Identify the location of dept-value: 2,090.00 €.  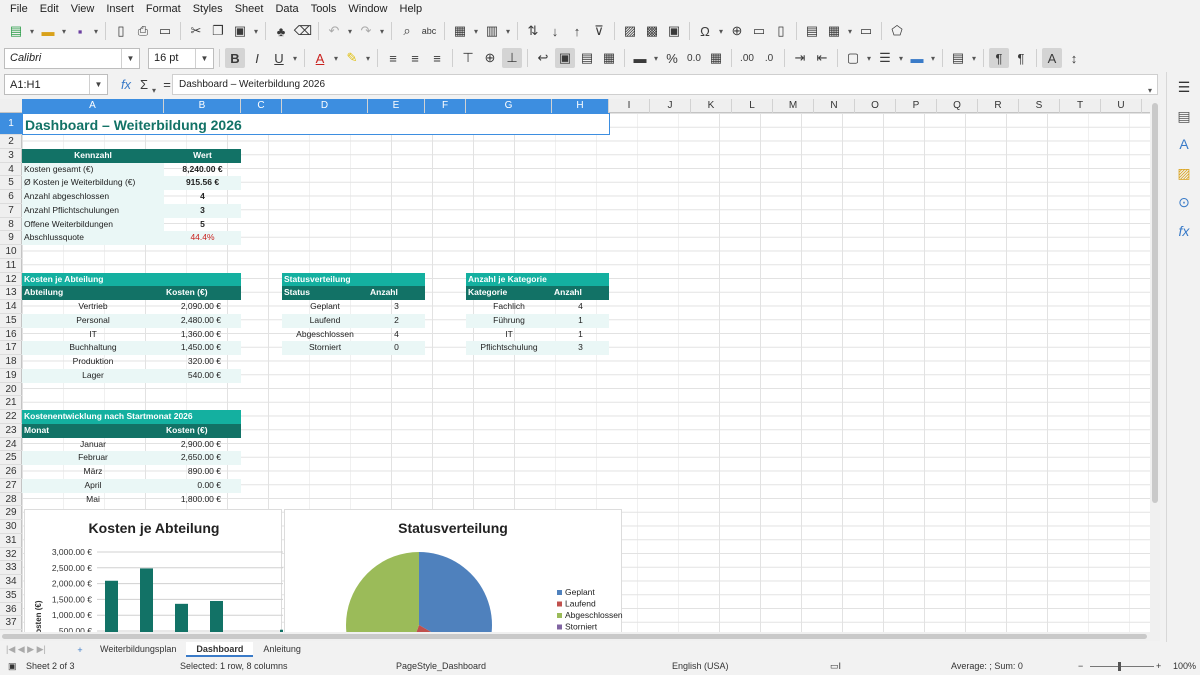
(202, 307).